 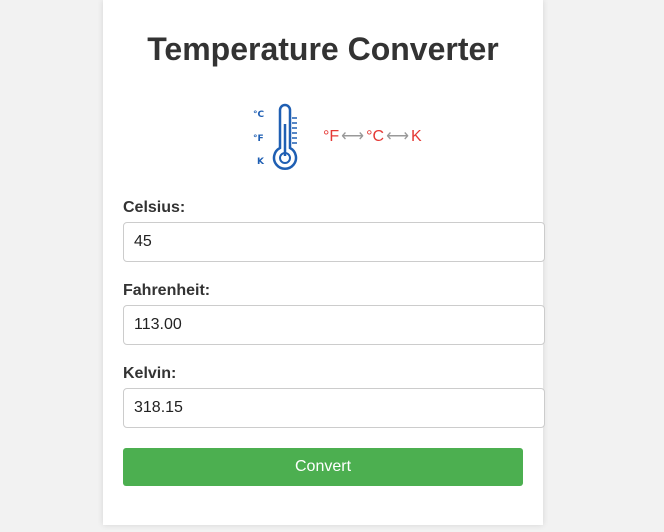 I want to click on fahrenheit-symbol: °F, so click(x=331, y=136).